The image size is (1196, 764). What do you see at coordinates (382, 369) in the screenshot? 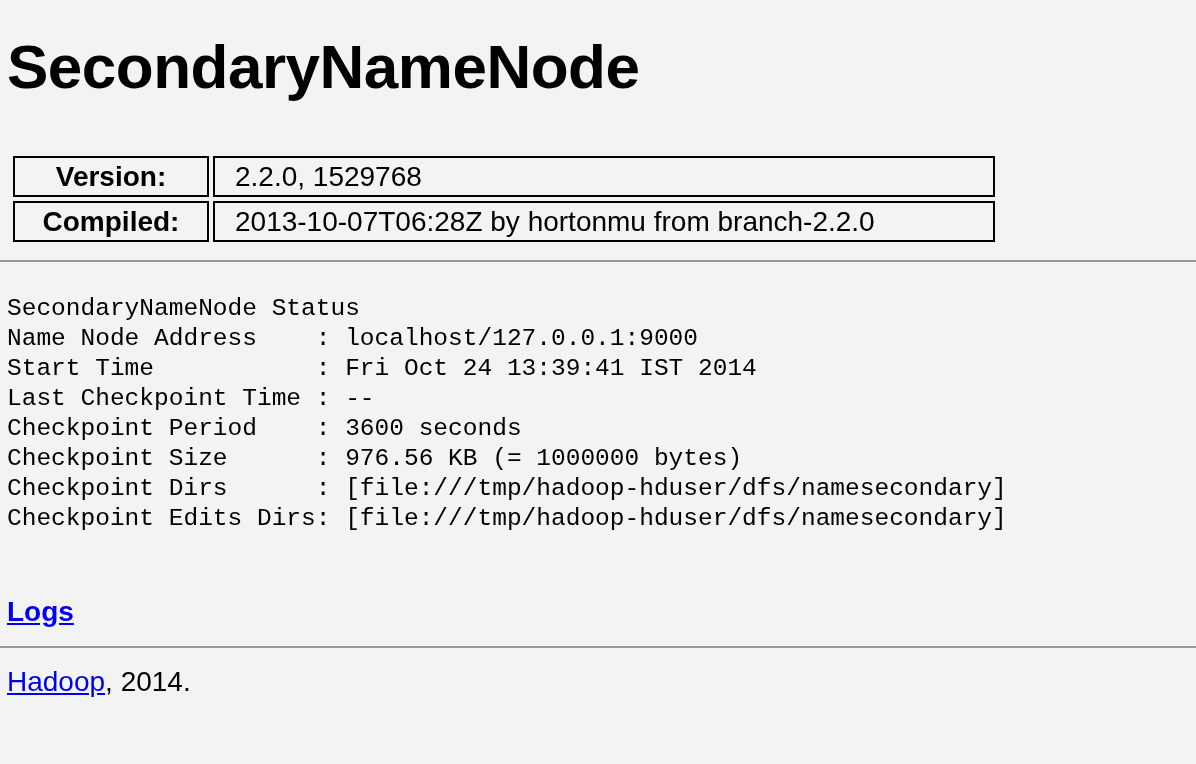
I see `status-line: Start Time : Fri Oct 24 13:39:41 IST 2014` at bounding box center [382, 369].